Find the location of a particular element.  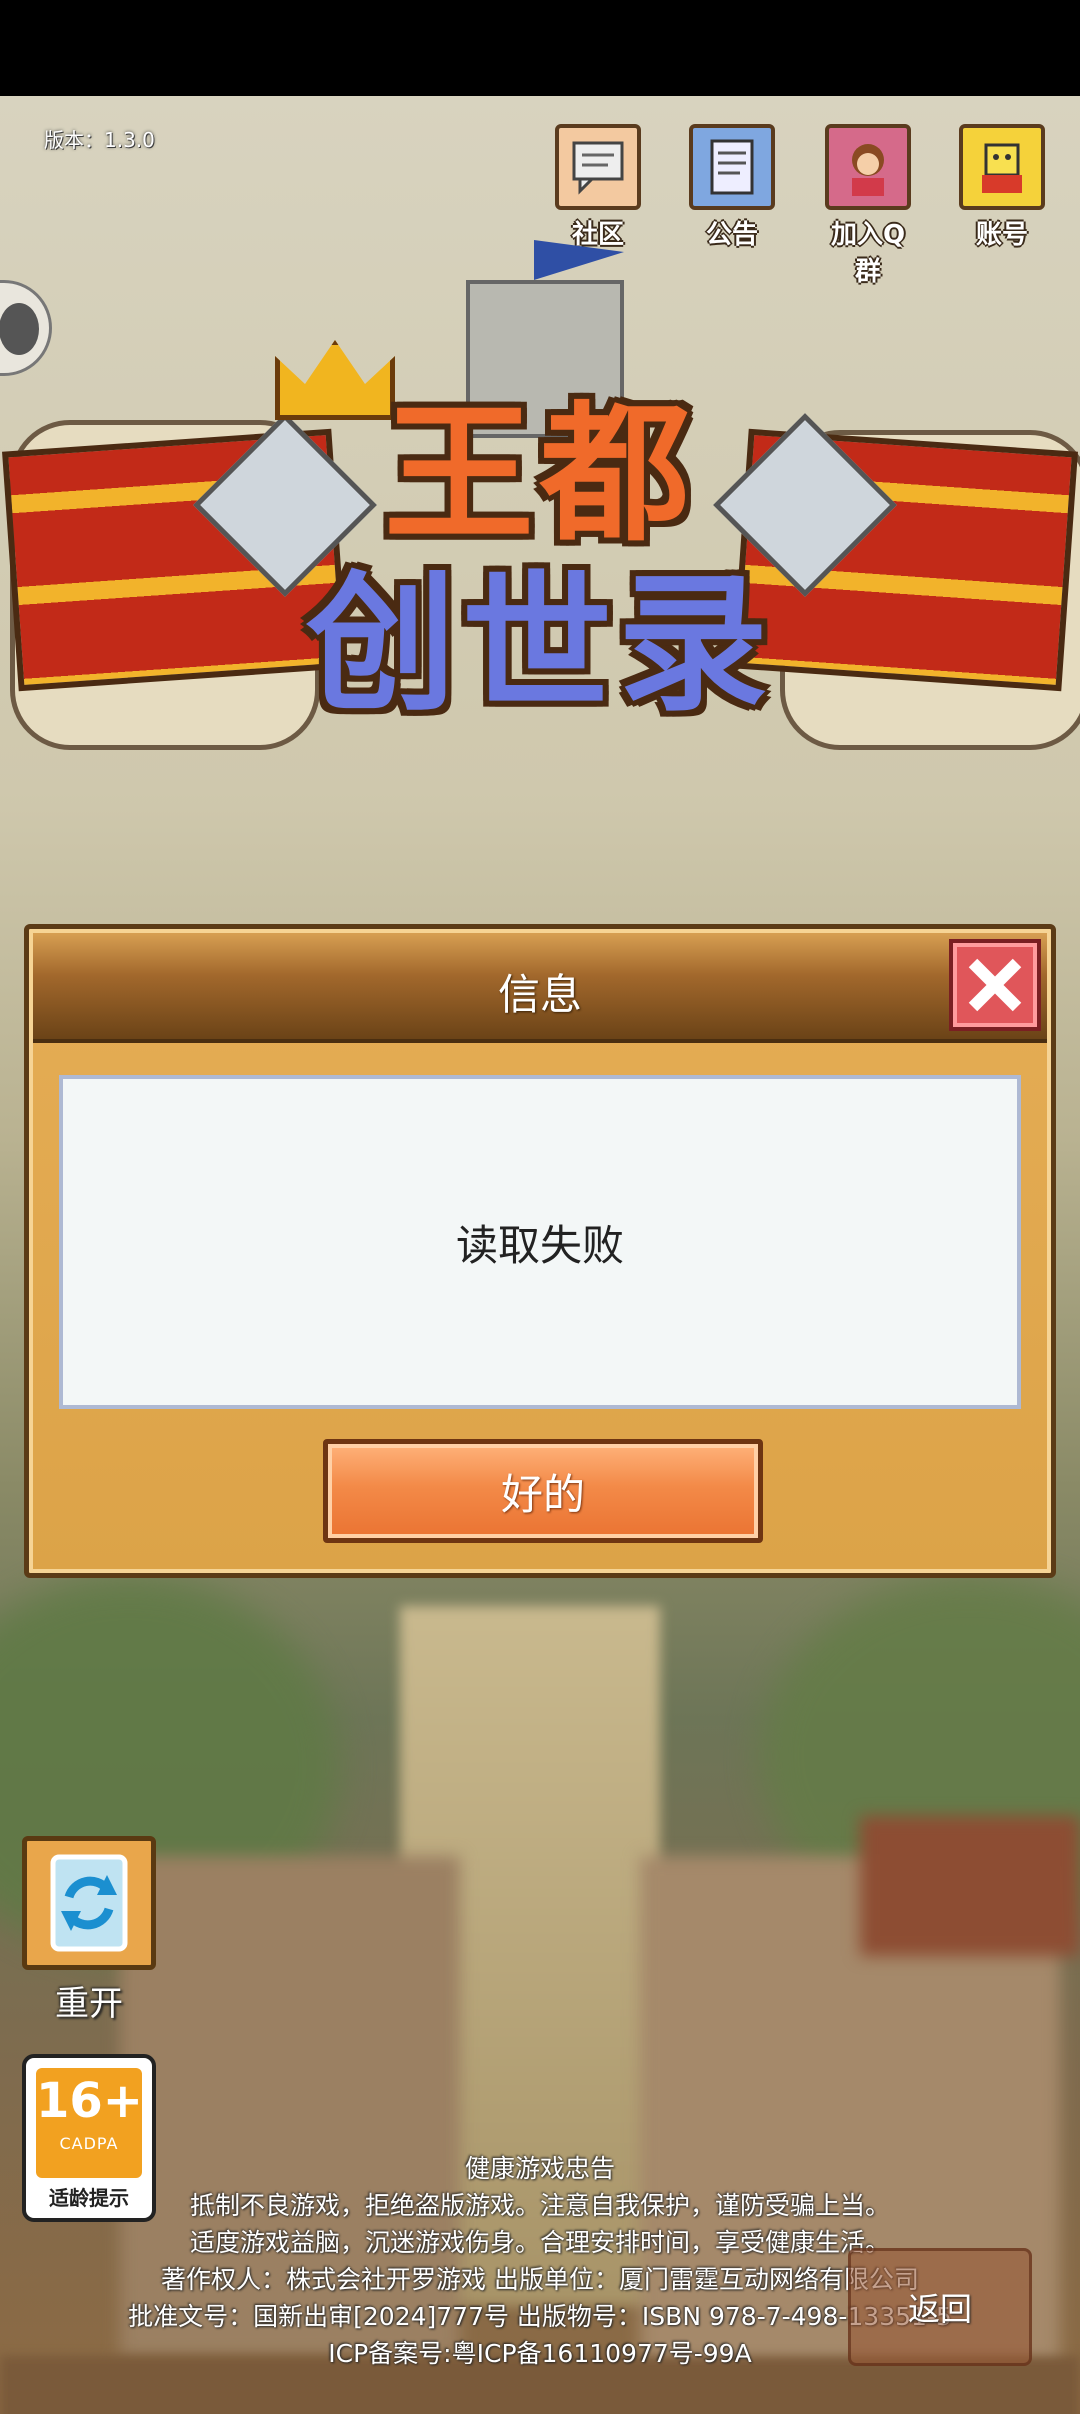

account-button: 账号 is located at coordinates (1002, 187).